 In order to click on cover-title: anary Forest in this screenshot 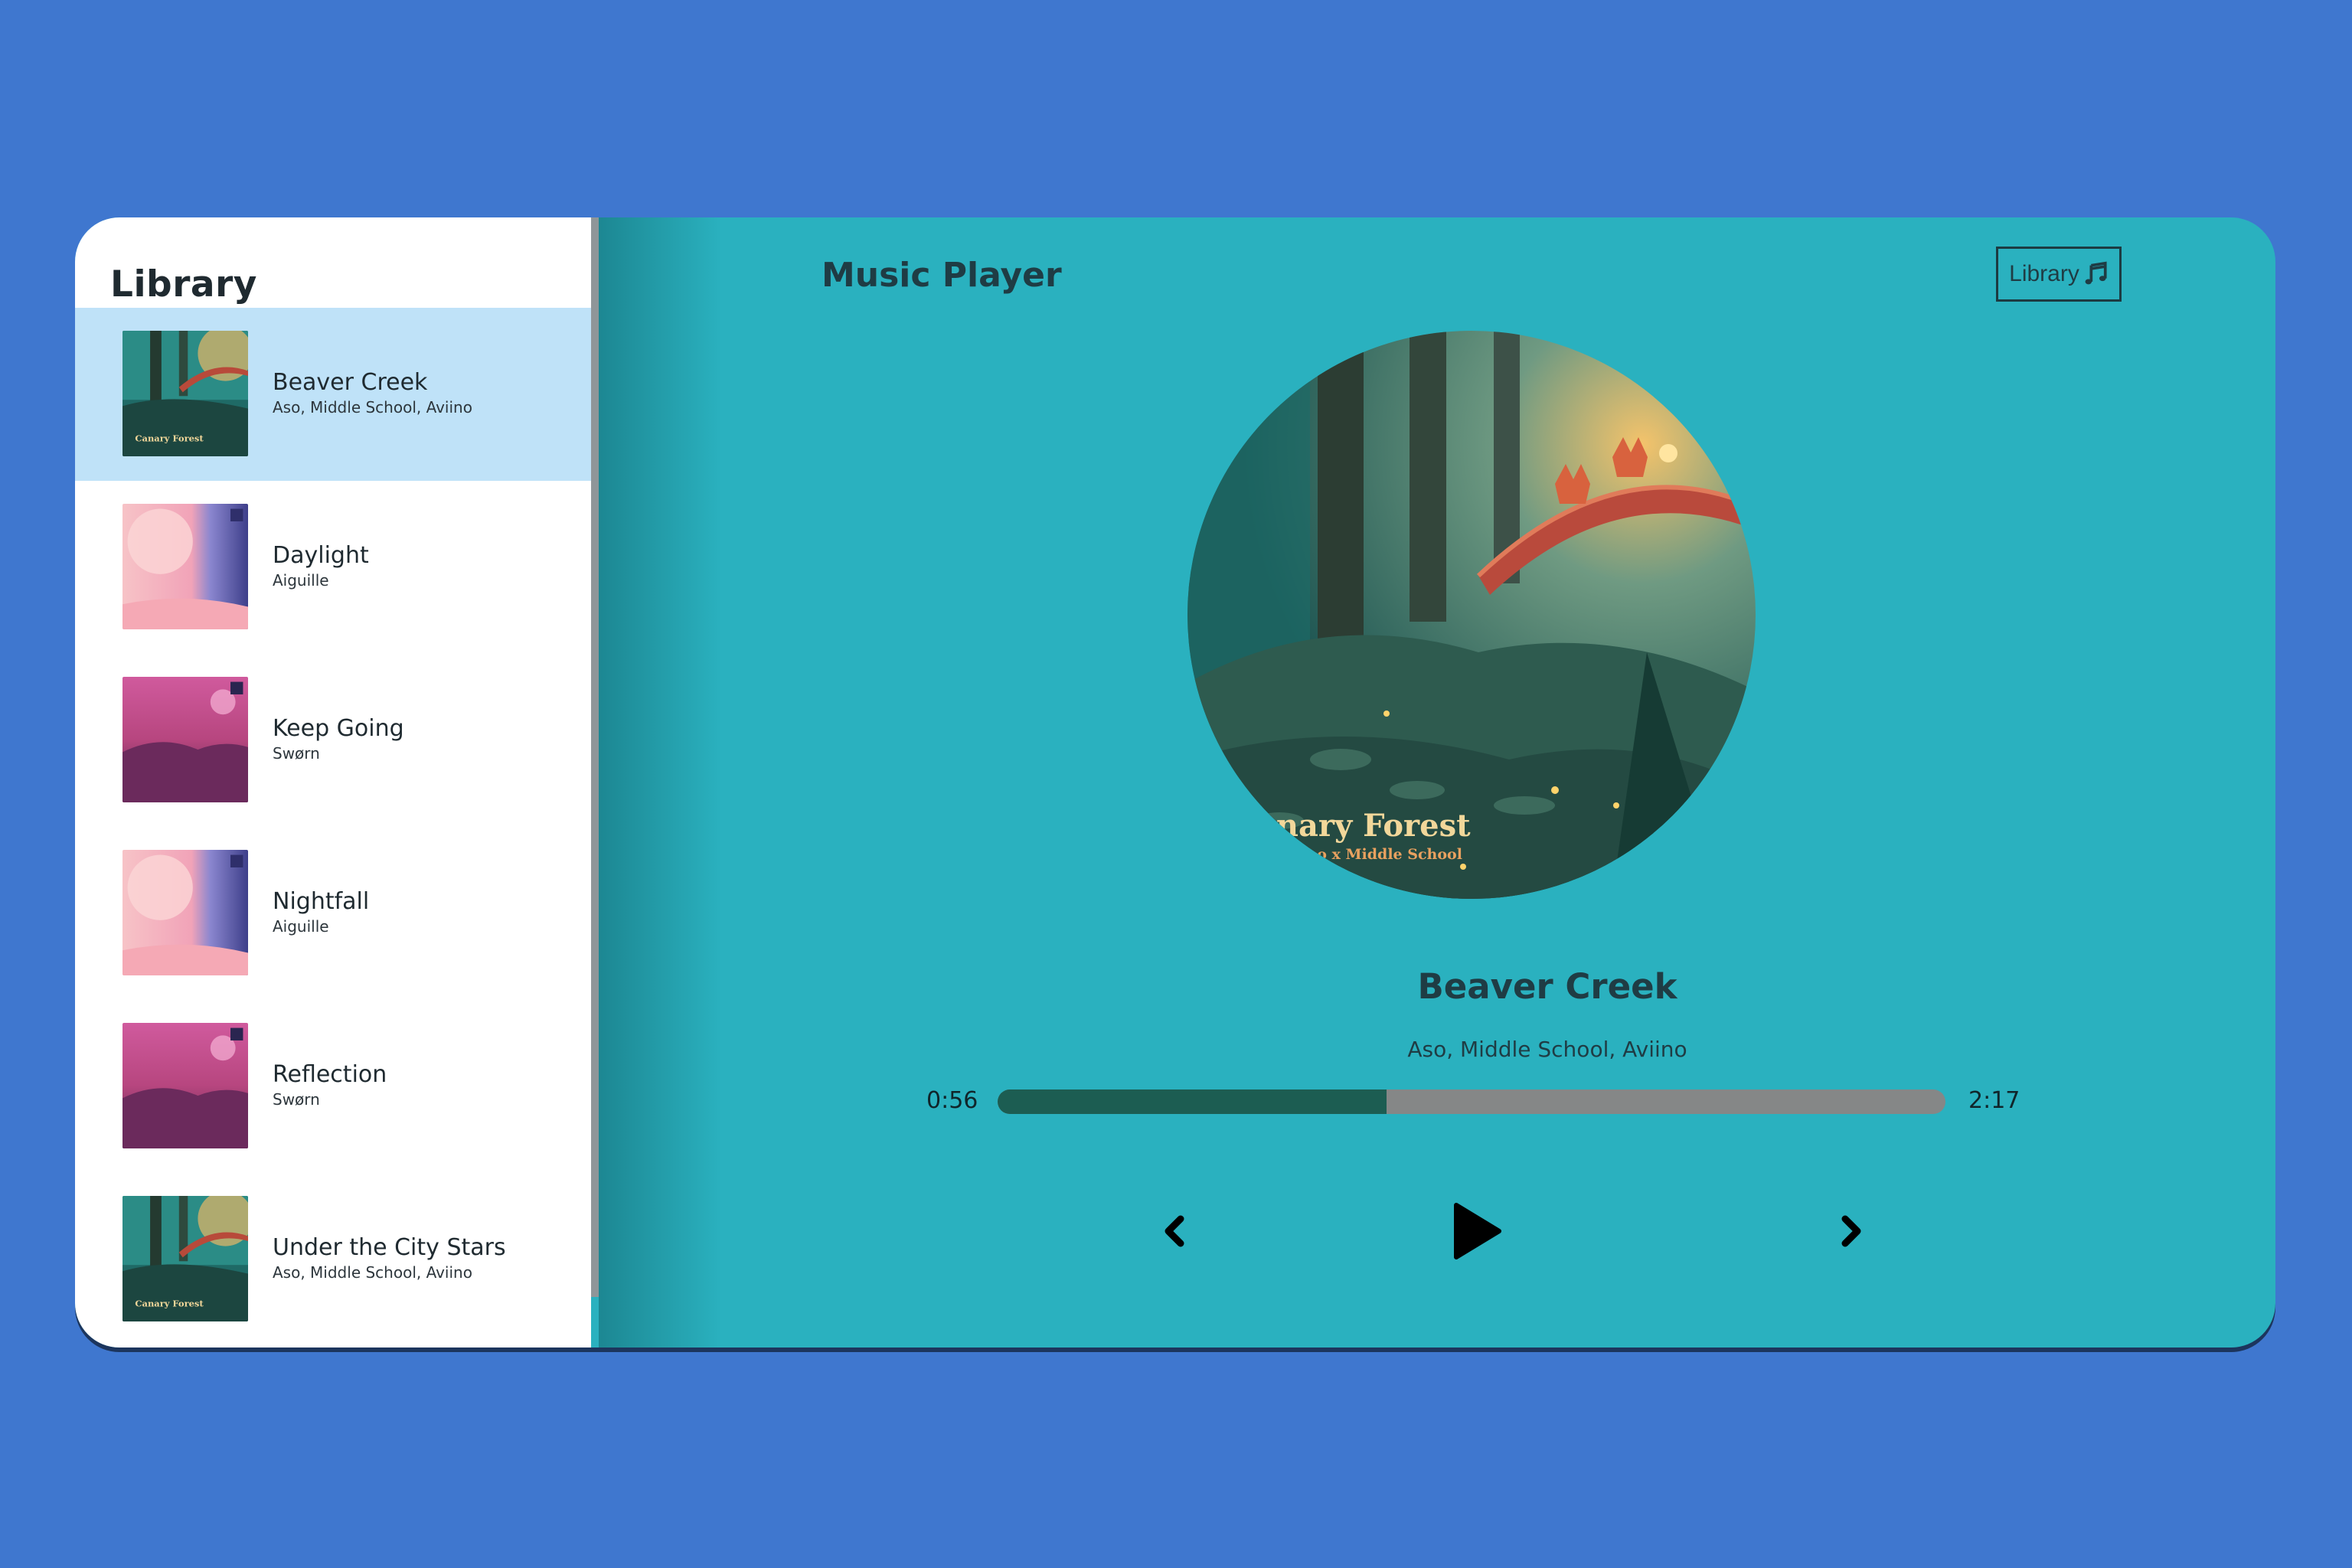, I will do `click(1363, 826)`.